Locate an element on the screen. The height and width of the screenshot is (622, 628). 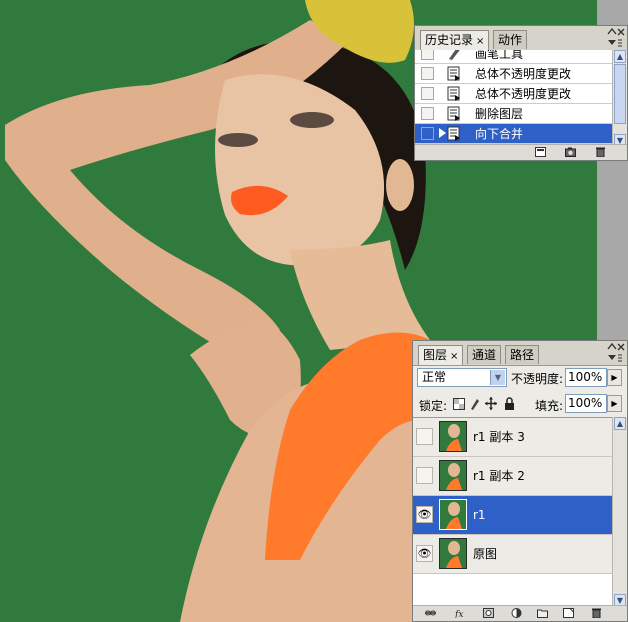
chevron-down-icon: ▼ is located at coordinates (497, 377).